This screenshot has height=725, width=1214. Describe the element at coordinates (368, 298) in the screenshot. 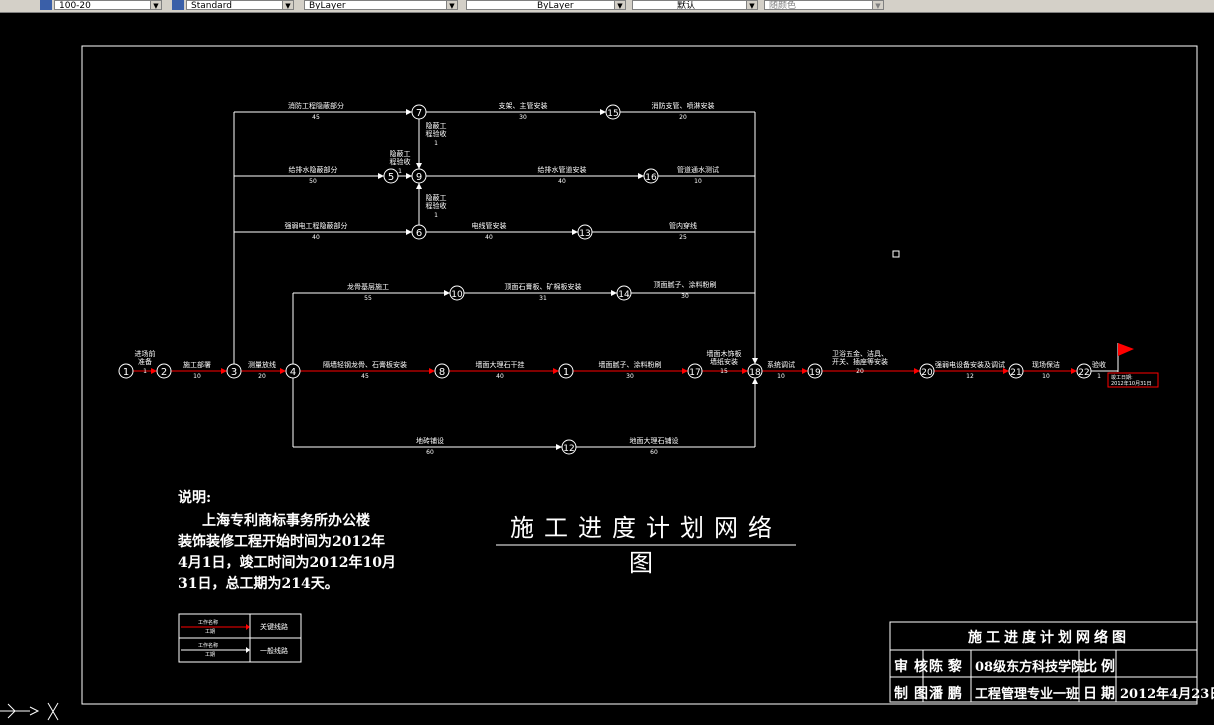

I see `activity-duration: 55` at that location.